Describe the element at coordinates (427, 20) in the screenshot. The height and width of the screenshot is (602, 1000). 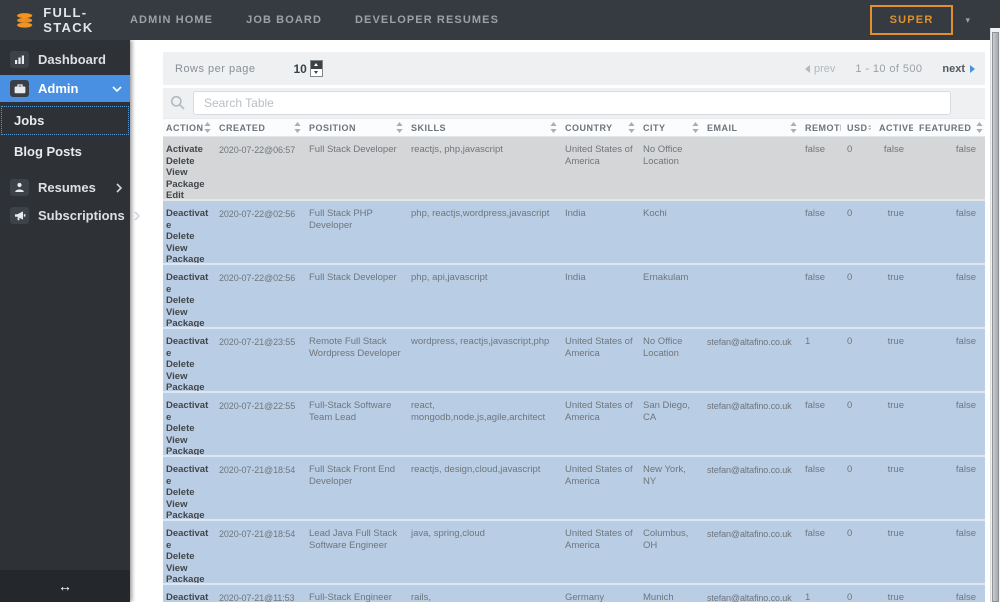
I see `nav-developer-resumes: DEVELOPER RESUMES` at that location.